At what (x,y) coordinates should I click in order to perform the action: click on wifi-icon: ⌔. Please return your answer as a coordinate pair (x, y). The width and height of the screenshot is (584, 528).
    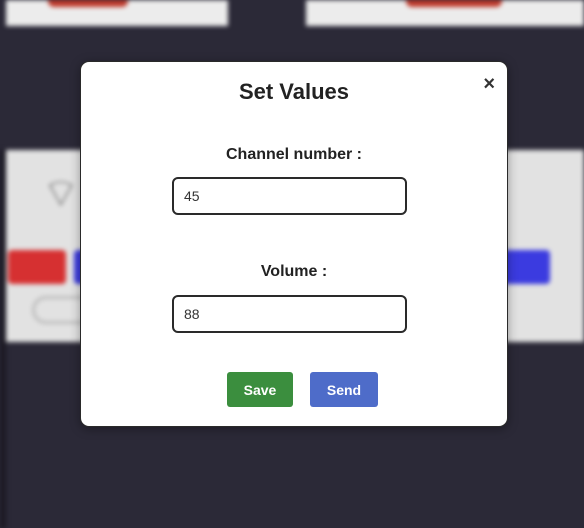
    Looking at the image, I should click on (61, 194).